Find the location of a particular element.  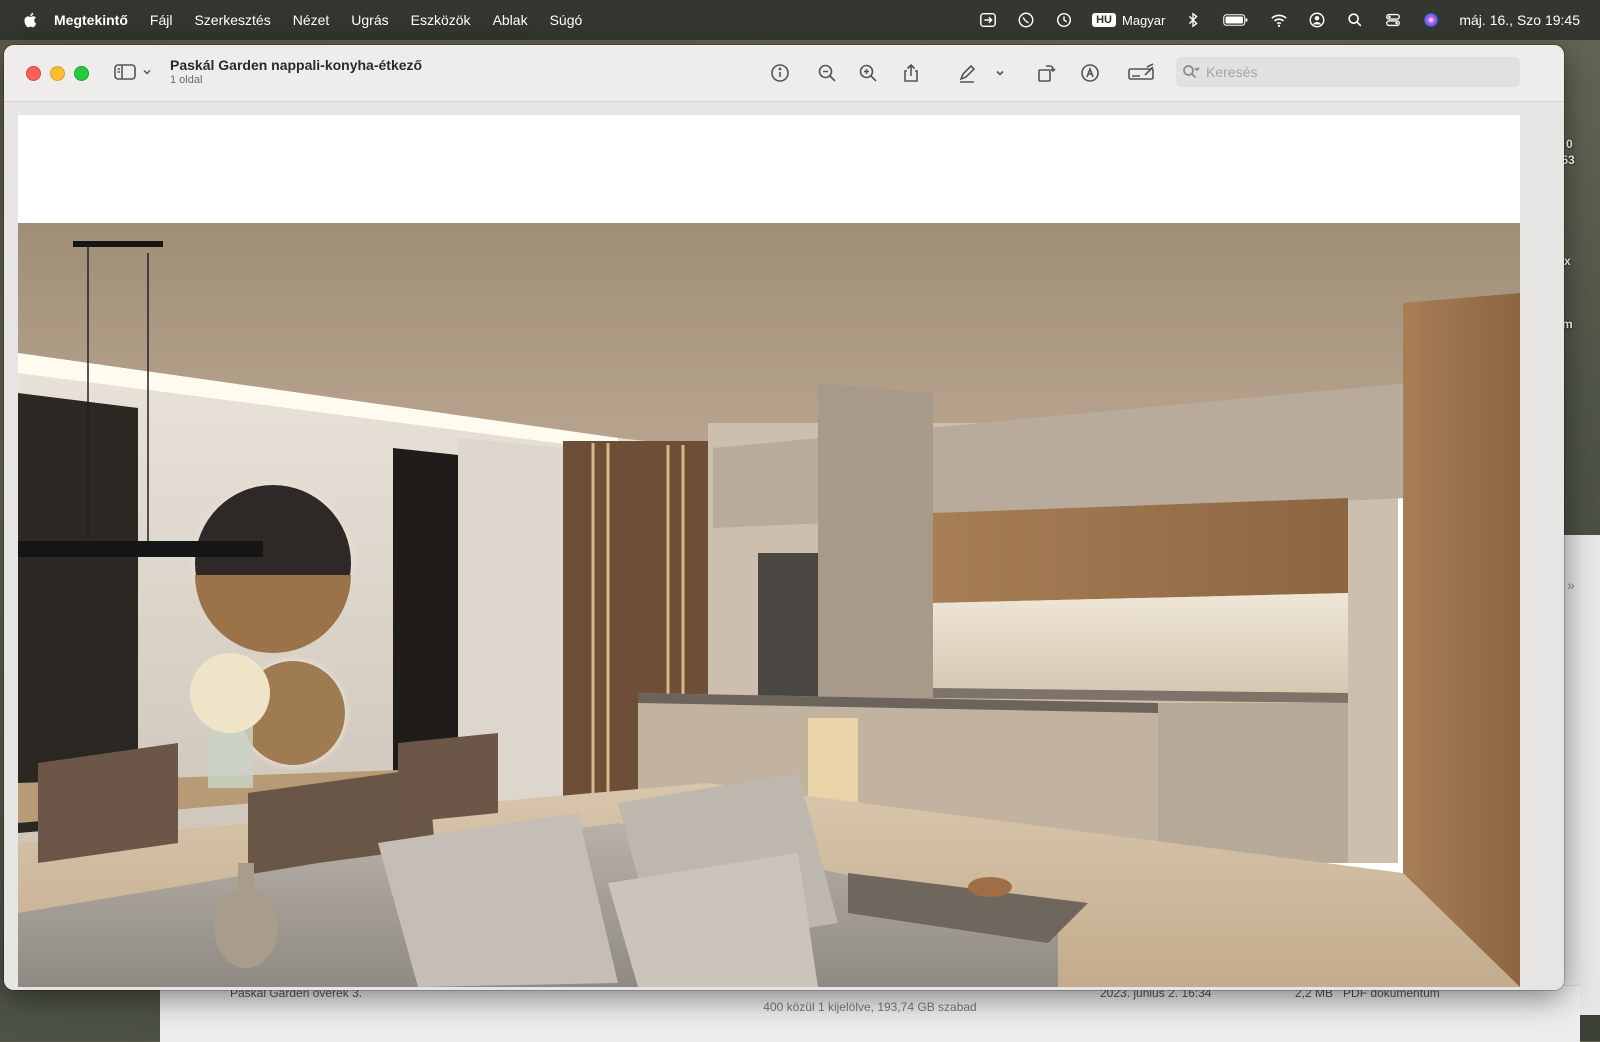

share-button is located at coordinates (911, 73).